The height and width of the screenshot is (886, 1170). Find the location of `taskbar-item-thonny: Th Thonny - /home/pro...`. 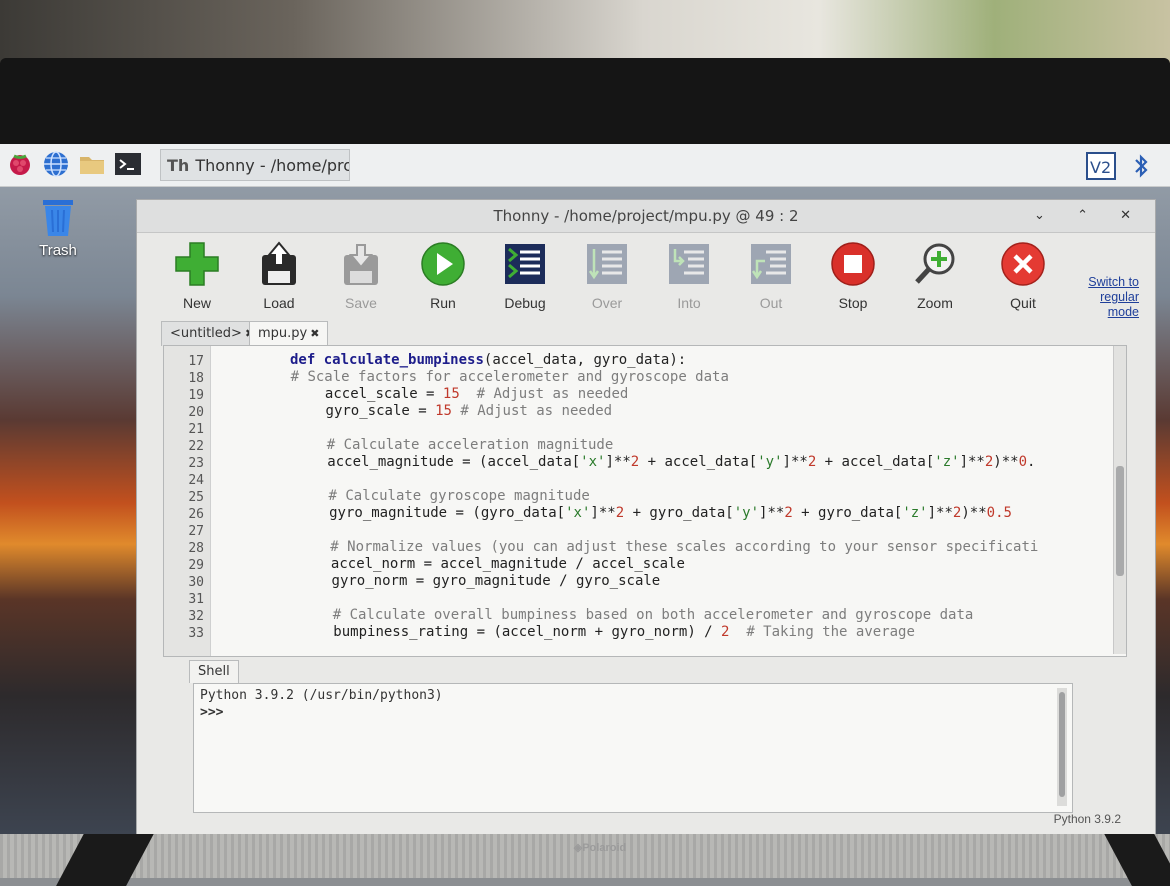

taskbar-item-thonny: Th Thonny - /home/pro... is located at coordinates (255, 165).